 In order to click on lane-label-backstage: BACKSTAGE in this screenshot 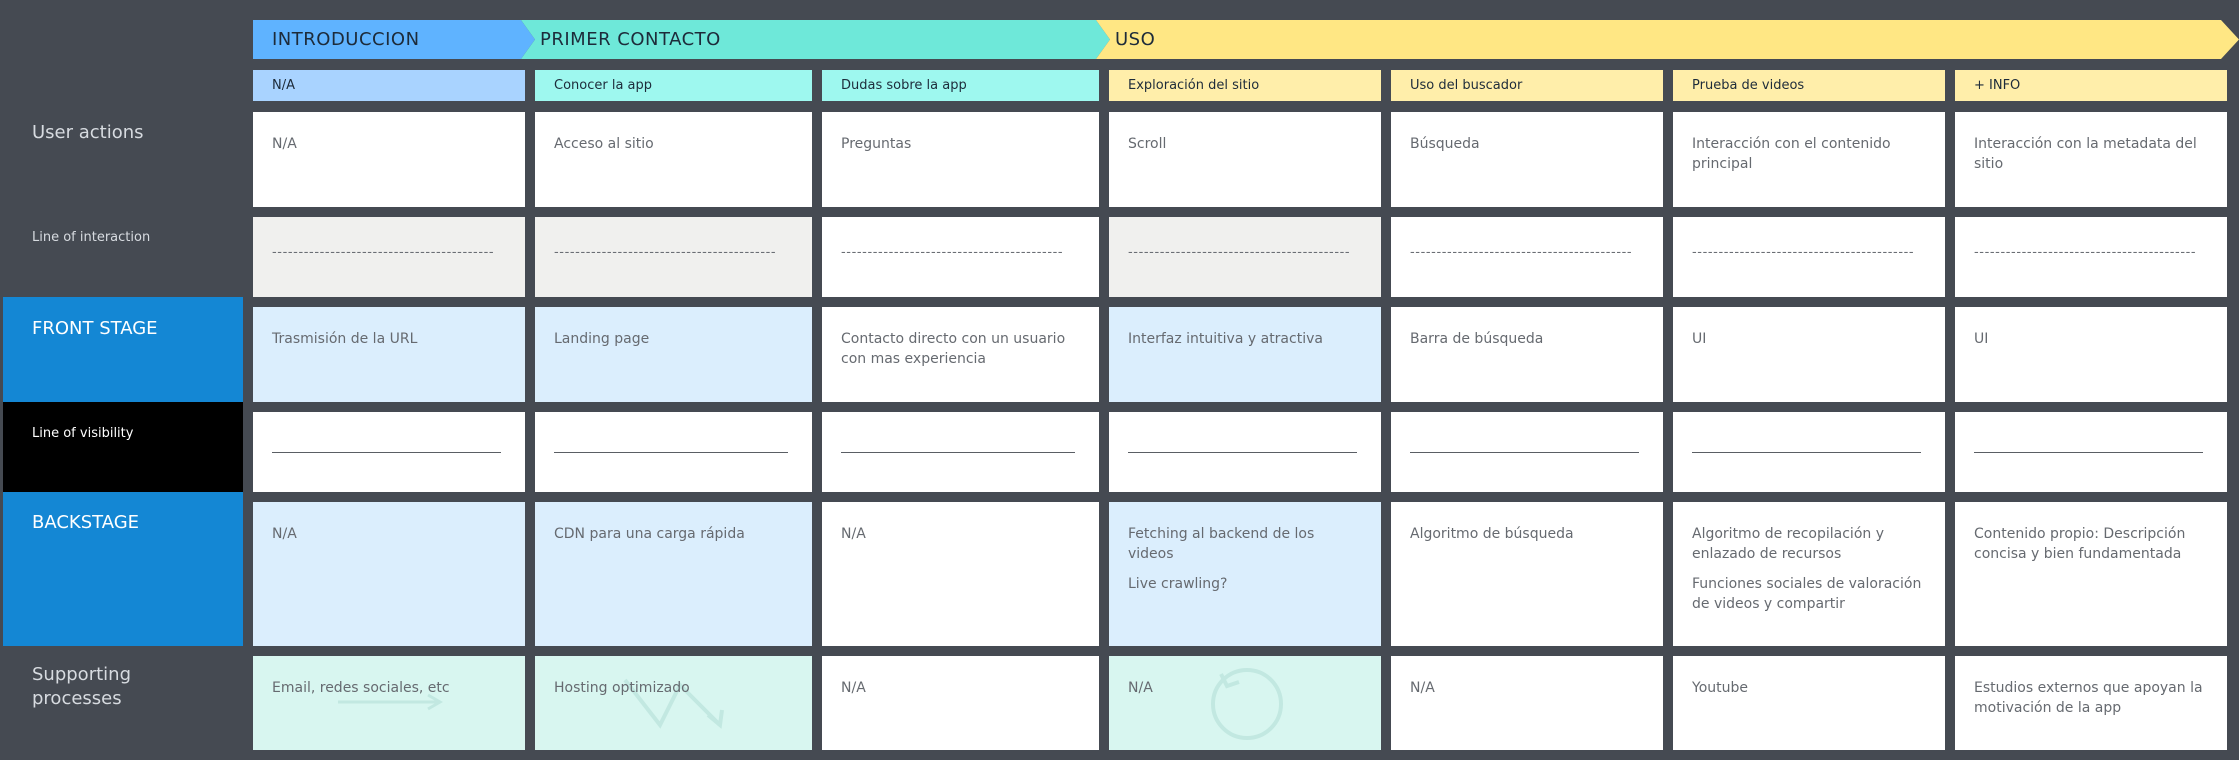, I will do `click(123, 569)`.